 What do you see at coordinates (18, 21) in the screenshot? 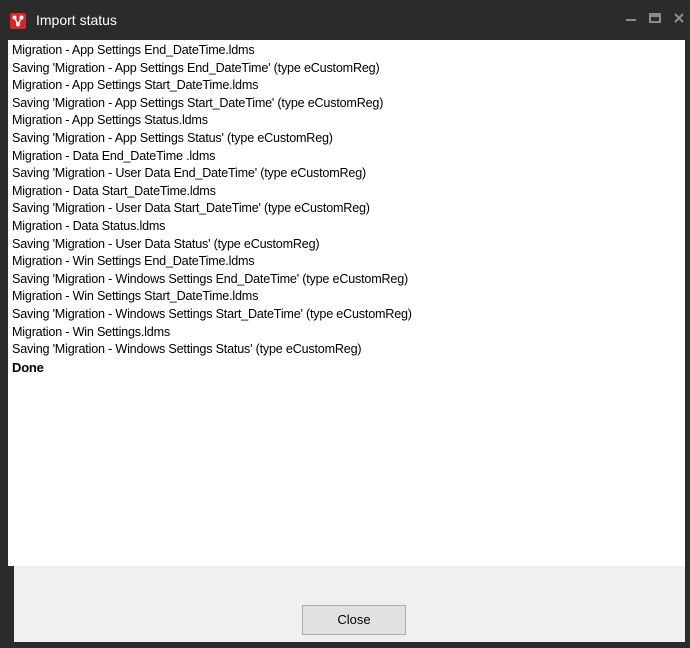
I see `app-logo-icon` at bounding box center [18, 21].